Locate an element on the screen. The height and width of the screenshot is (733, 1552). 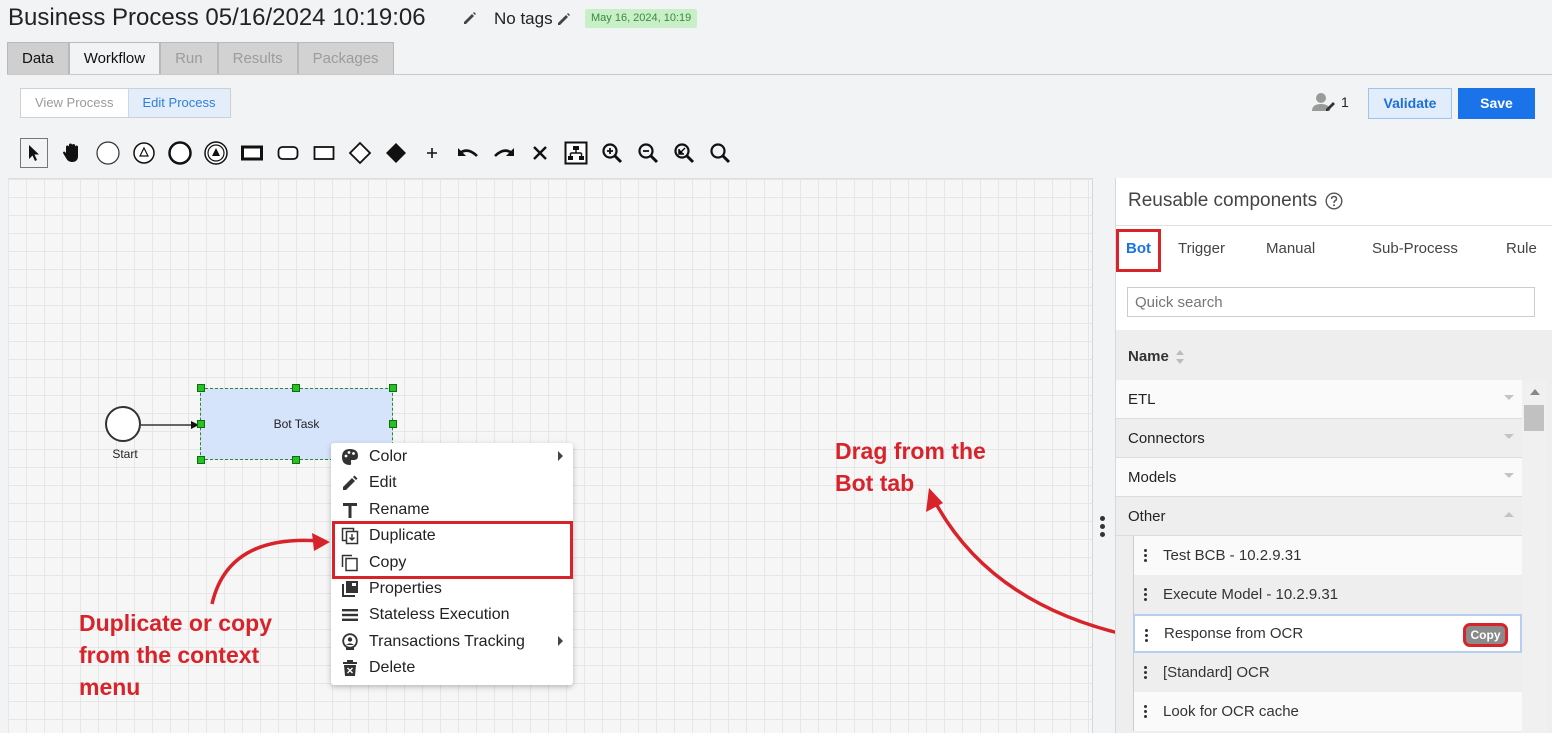
tab-rule: Rule is located at coordinates (1521, 248).